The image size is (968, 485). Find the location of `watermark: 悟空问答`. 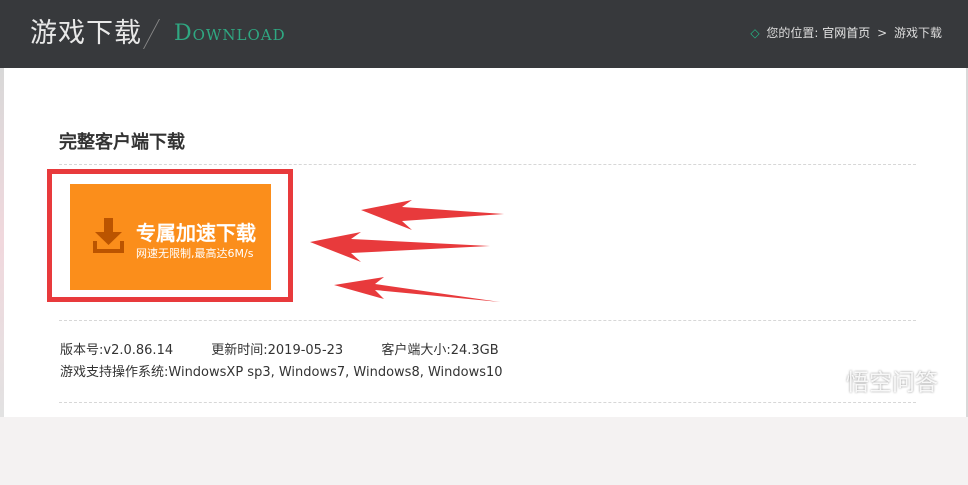

watermark: 悟空问答 is located at coordinates (871, 383).